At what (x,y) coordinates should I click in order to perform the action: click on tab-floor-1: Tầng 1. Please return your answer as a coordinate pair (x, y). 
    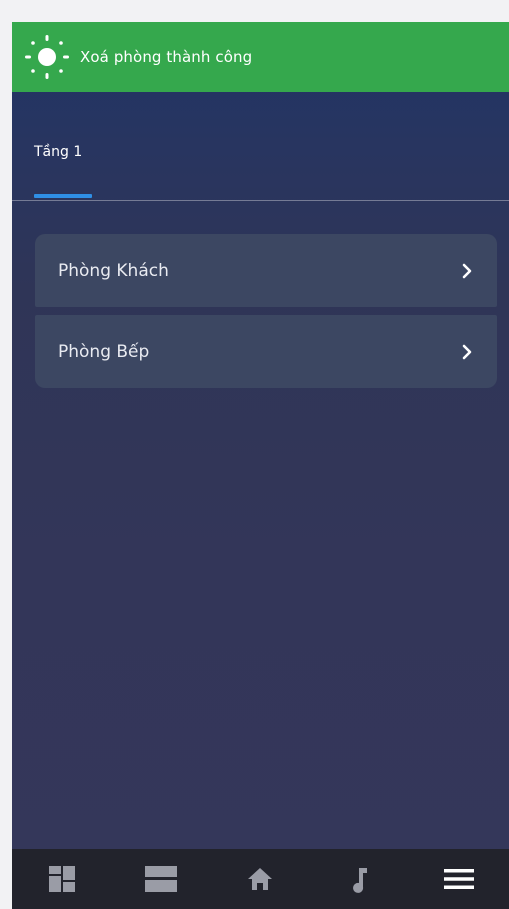
    Looking at the image, I should click on (58, 152).